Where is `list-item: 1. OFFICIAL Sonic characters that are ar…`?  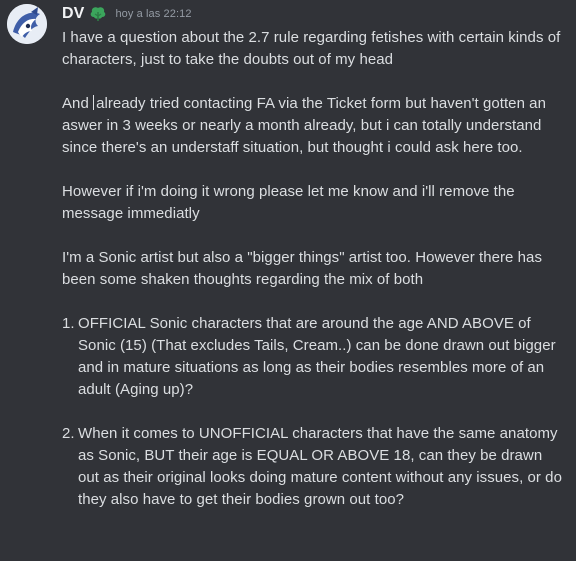
list-item: 1. OFFICIAL Sonic characters that are ar… is located at coordinates (312, 357).